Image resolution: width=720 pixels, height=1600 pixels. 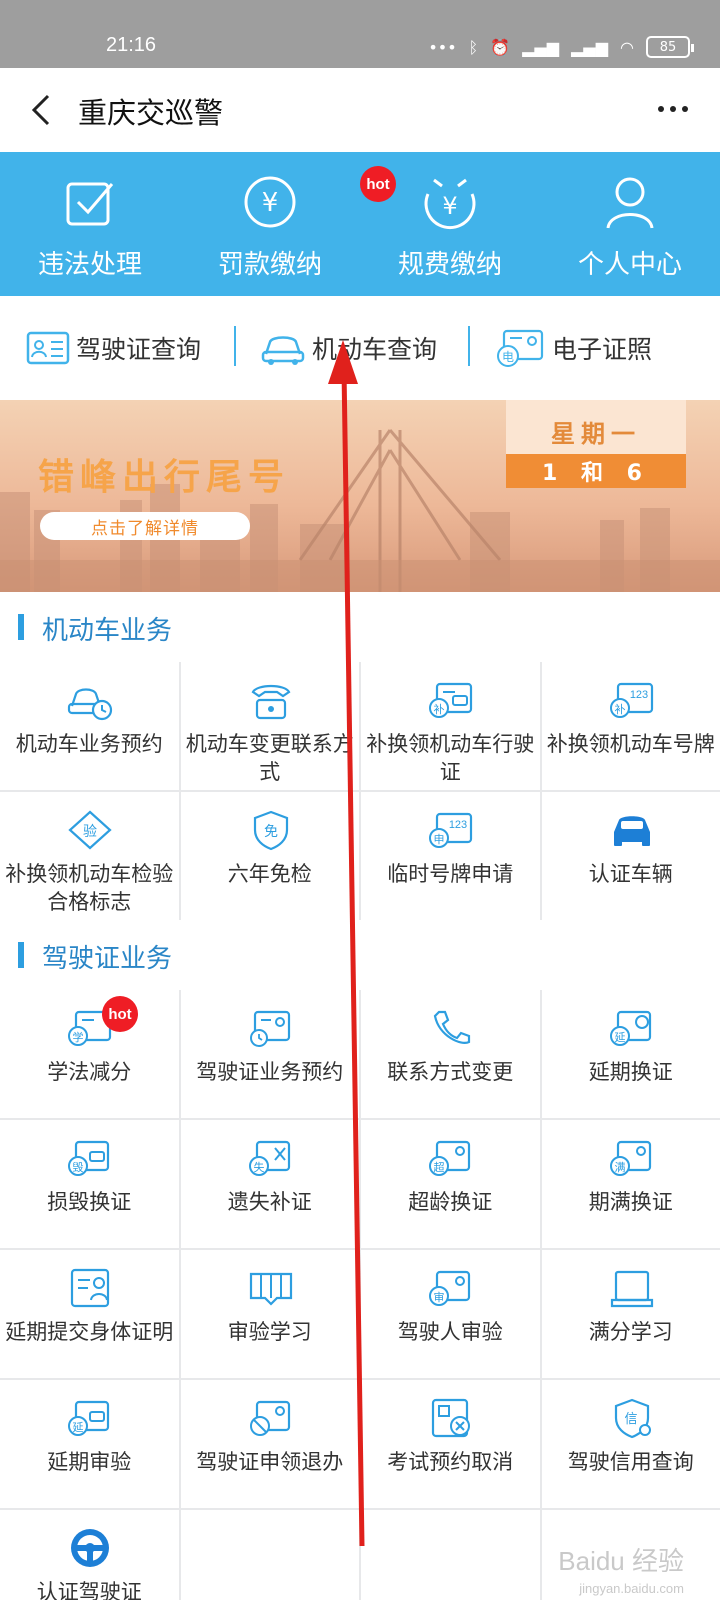 I want to click on vehicle-query-button: 机动车查询, so click(x=348, y=348).